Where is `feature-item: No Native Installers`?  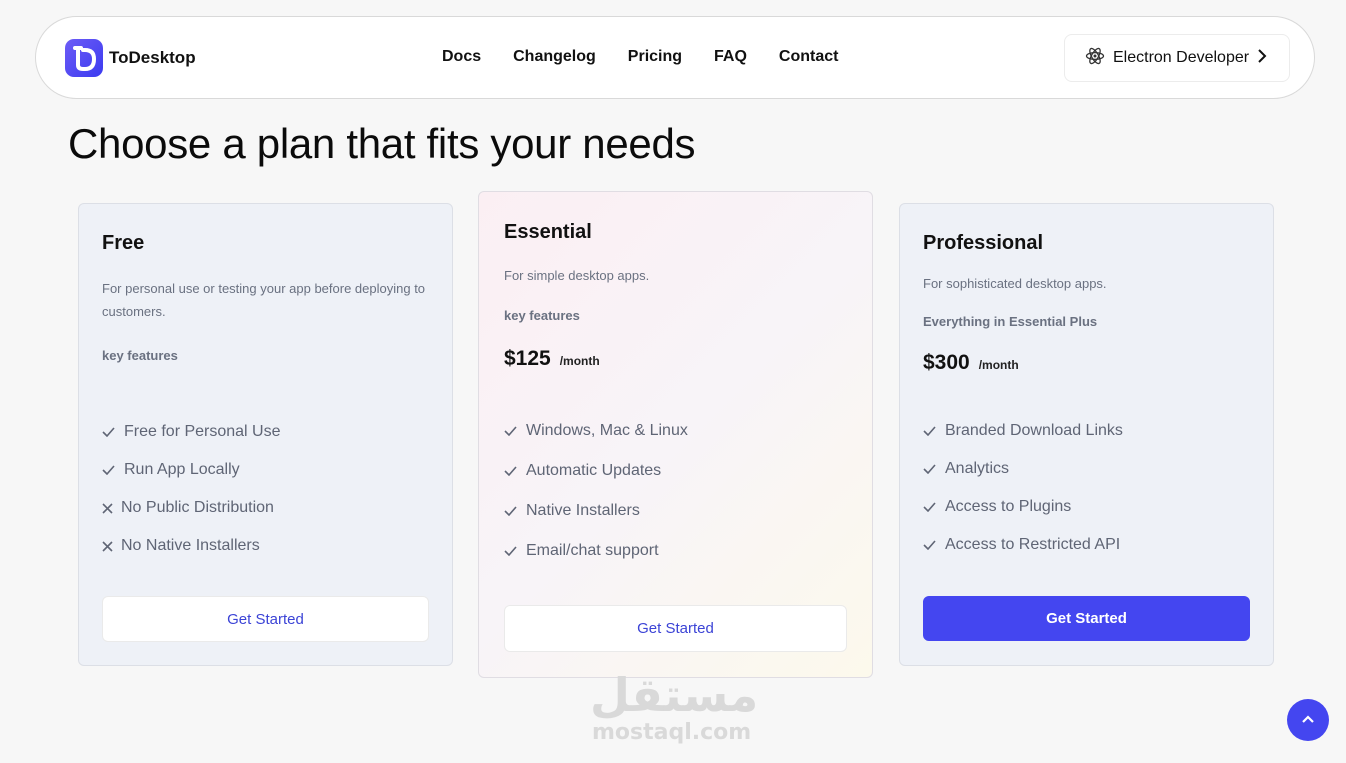
feature-item: No Native Installers is located at coordinates (191, 546).